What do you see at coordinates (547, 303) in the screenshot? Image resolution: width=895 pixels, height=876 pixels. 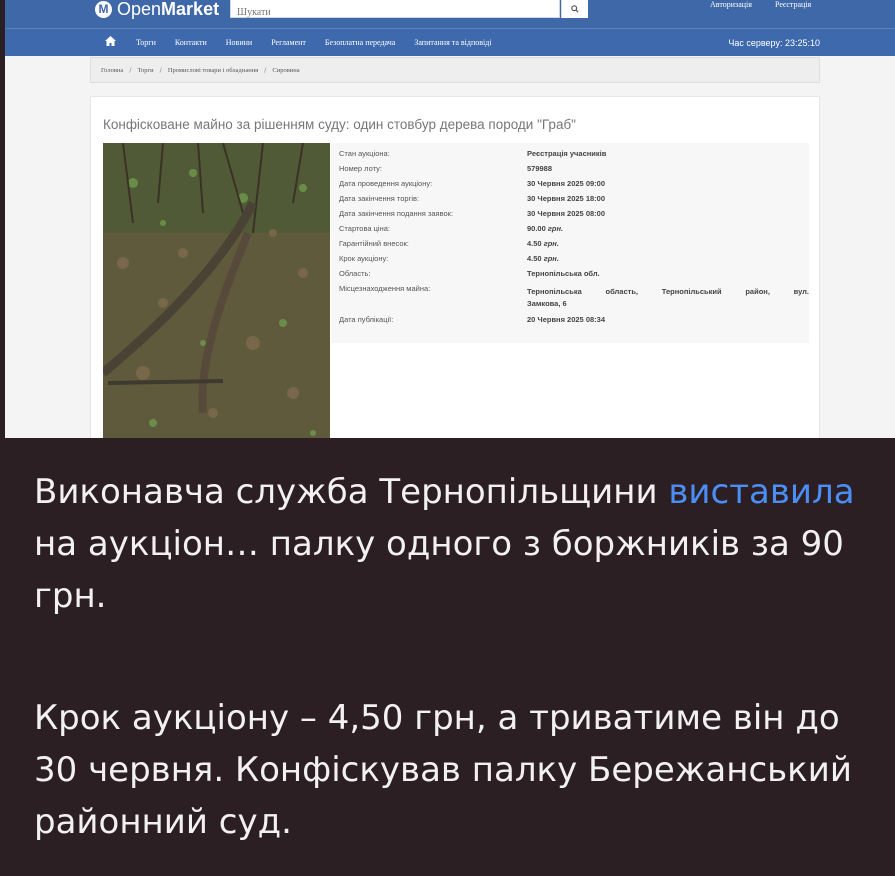 I see `detail-value-continued: Замкова, 6` at bounding box center [547, 303].